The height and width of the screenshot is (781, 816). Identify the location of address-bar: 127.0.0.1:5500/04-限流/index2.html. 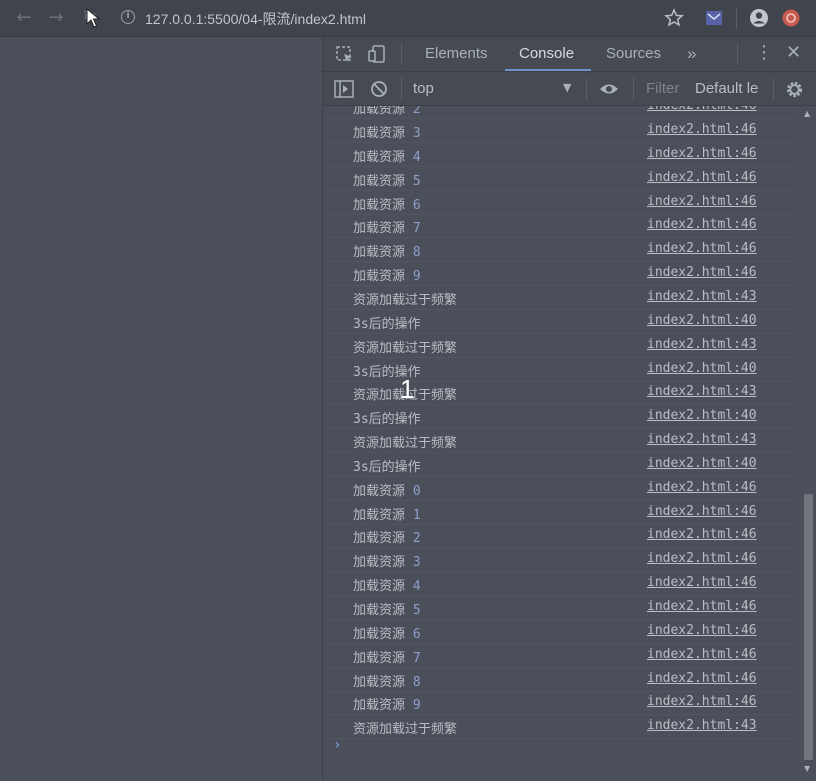
(255, 19).